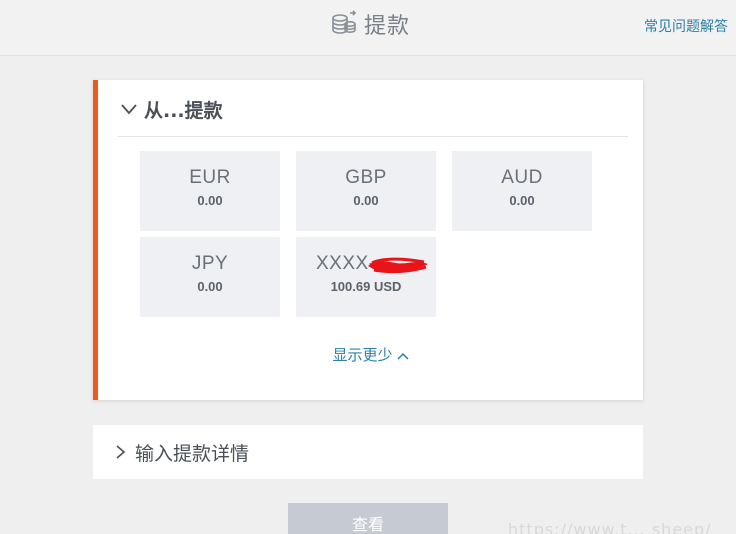 This screenshot has width=736, height=534. I want to click on account-tile-jpy: JPY 0.00, so click(210, 277).